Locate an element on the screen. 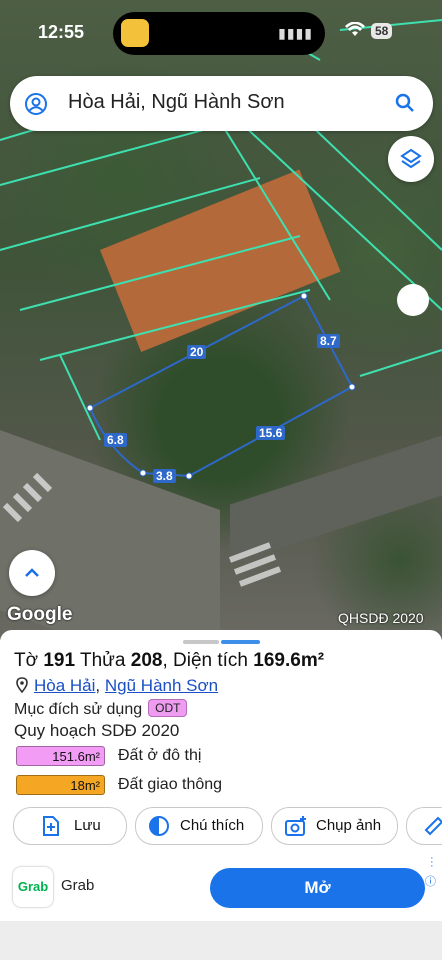 Image resolution: width=442 pixels, height=960 pixels. compass-button is located at coordinates (413, 300).